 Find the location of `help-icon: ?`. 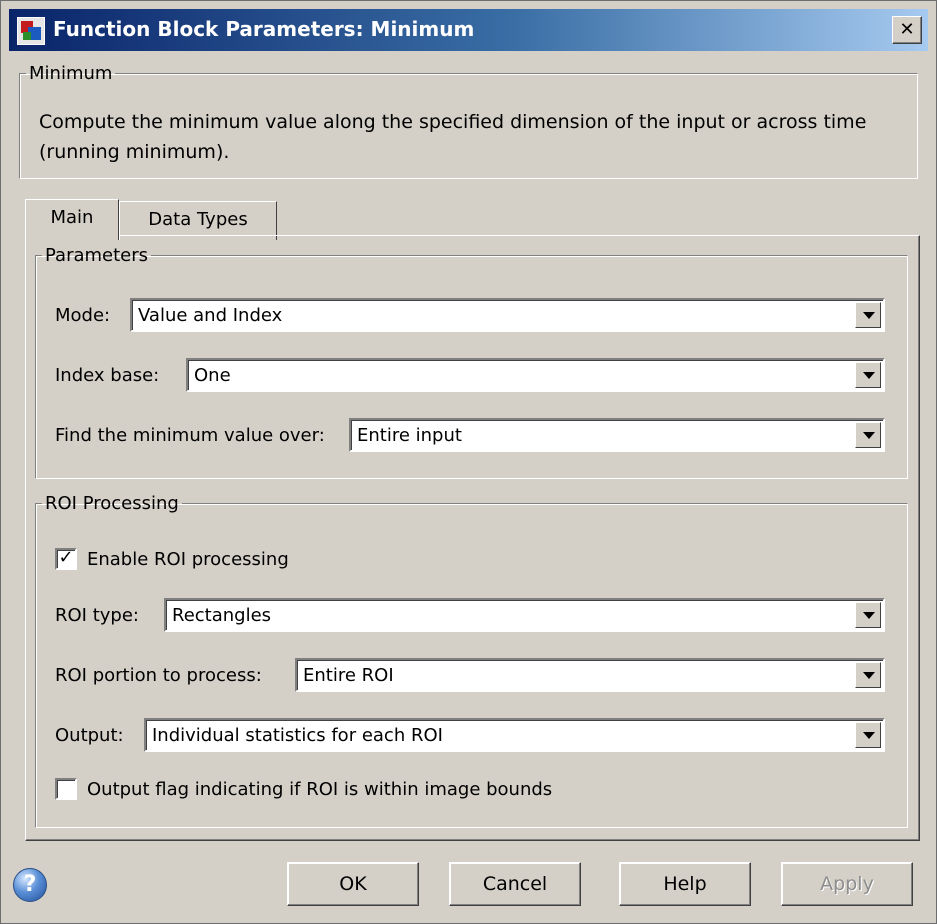

help-icon: ? is located at coordinates (30, 885).